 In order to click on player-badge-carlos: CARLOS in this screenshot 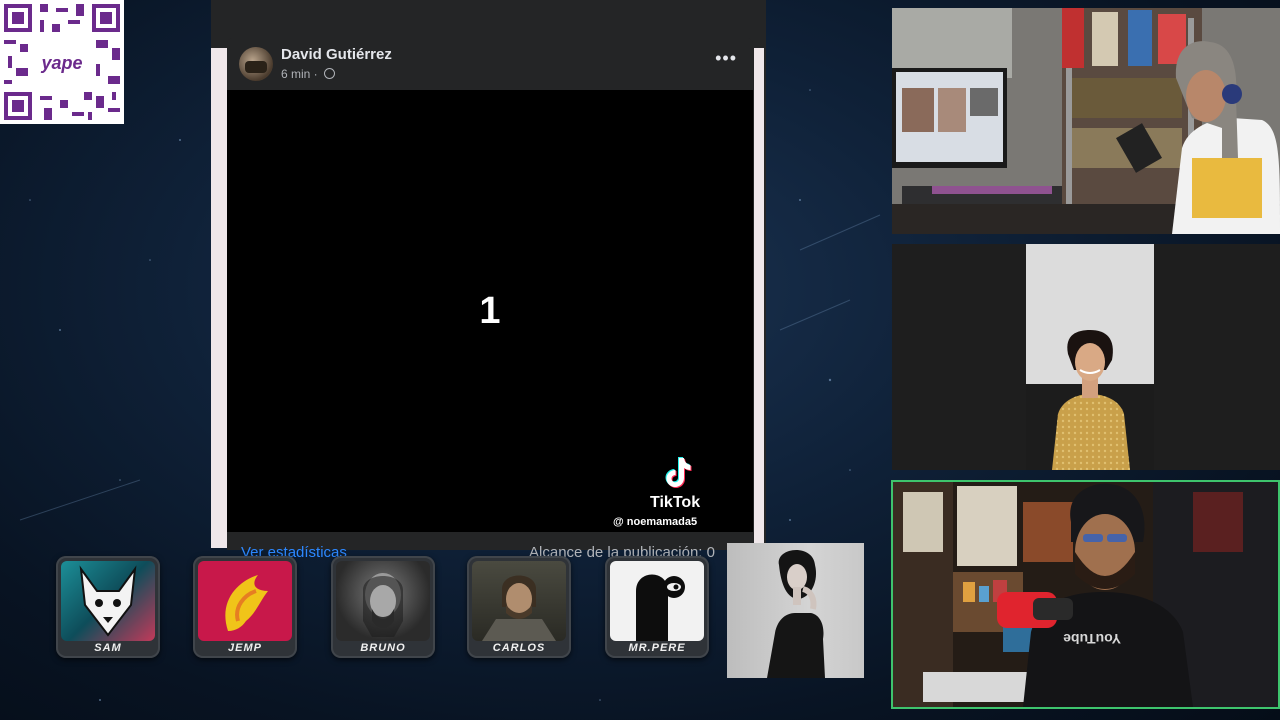, I will do `click(519, 607)`.